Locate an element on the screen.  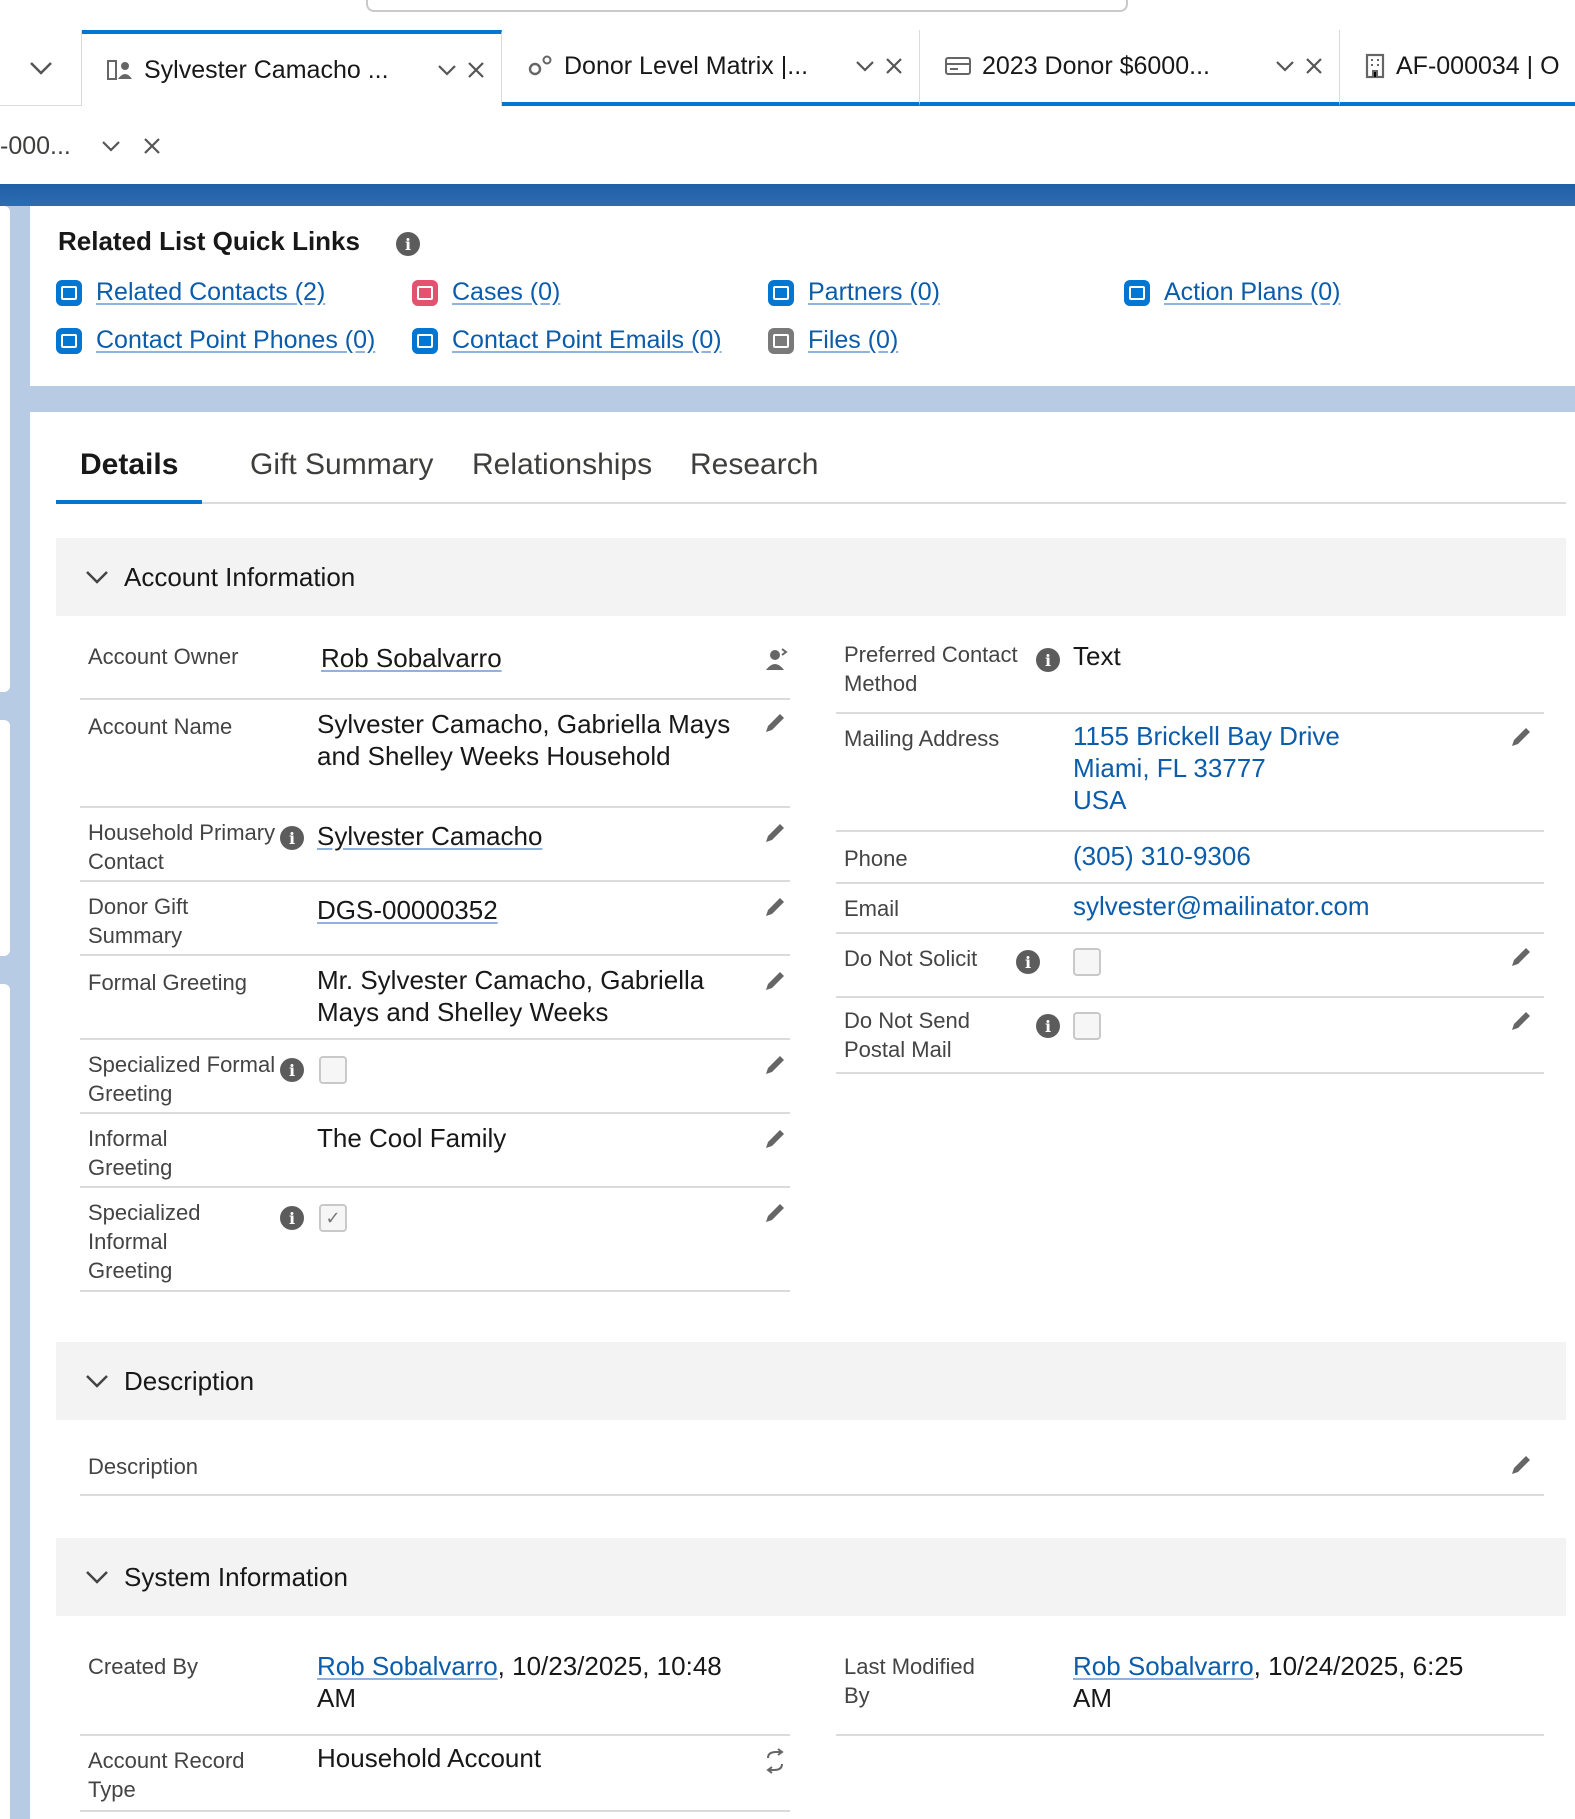
workspace-tab-af-record: AF-000034 | O is located at coordinates (1457, 68).